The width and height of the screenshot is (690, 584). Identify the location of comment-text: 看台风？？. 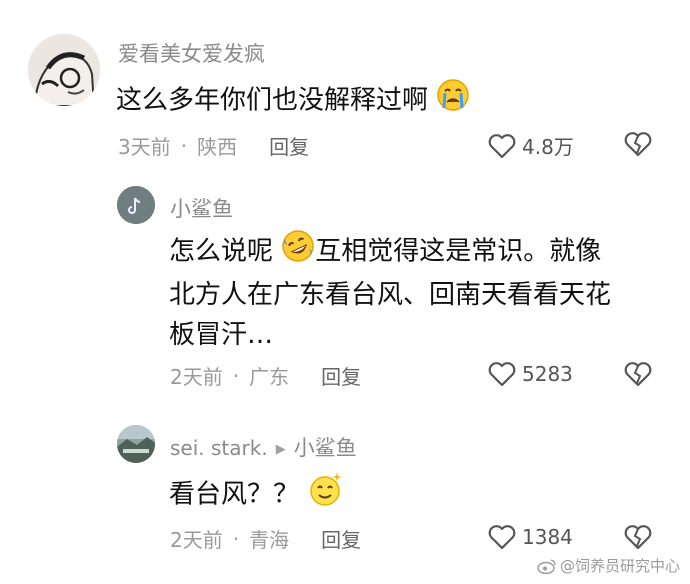
(257, 495).